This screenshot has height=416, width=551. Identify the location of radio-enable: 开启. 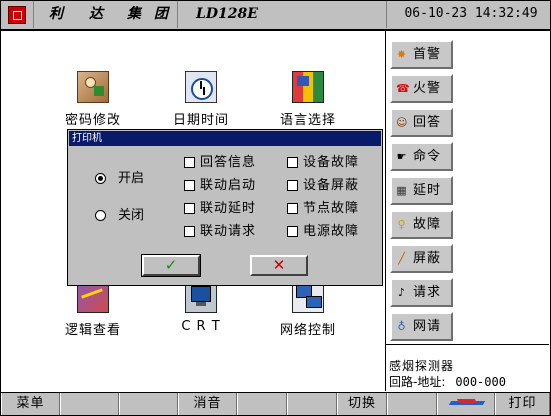
(119, 179).